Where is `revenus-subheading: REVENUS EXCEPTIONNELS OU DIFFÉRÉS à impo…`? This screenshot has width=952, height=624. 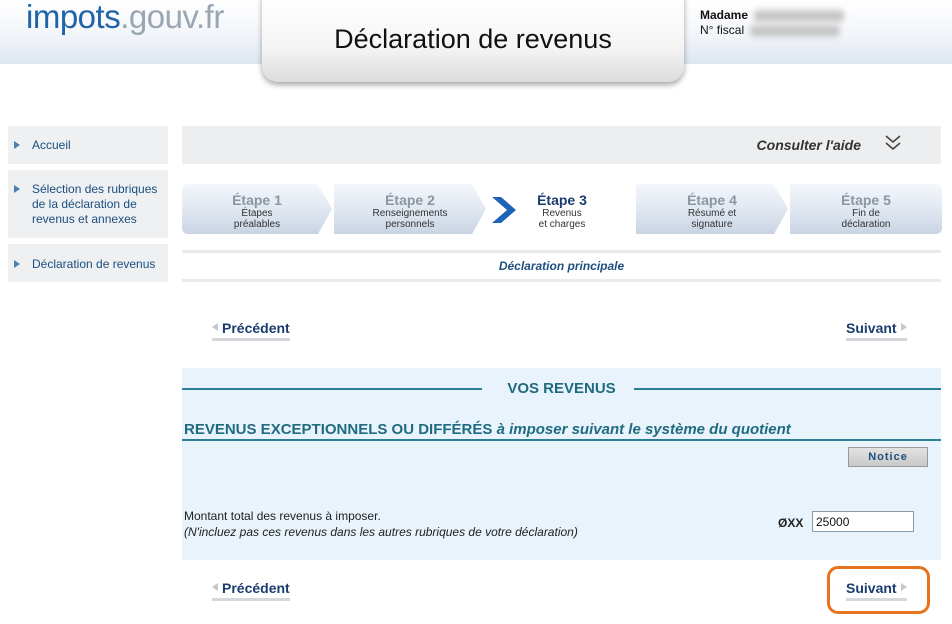 revenus-subheading: REVENUS EXCEPTIONNELS OU DIFFÉRÉS à impo… is located at coordinates (487, 429).